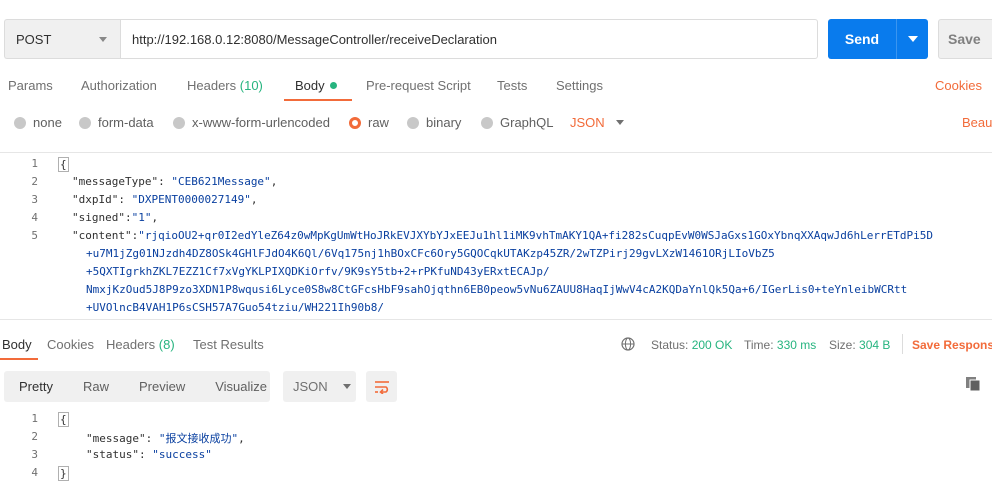  I want to click on tab-label: Body, so click(17, 344).